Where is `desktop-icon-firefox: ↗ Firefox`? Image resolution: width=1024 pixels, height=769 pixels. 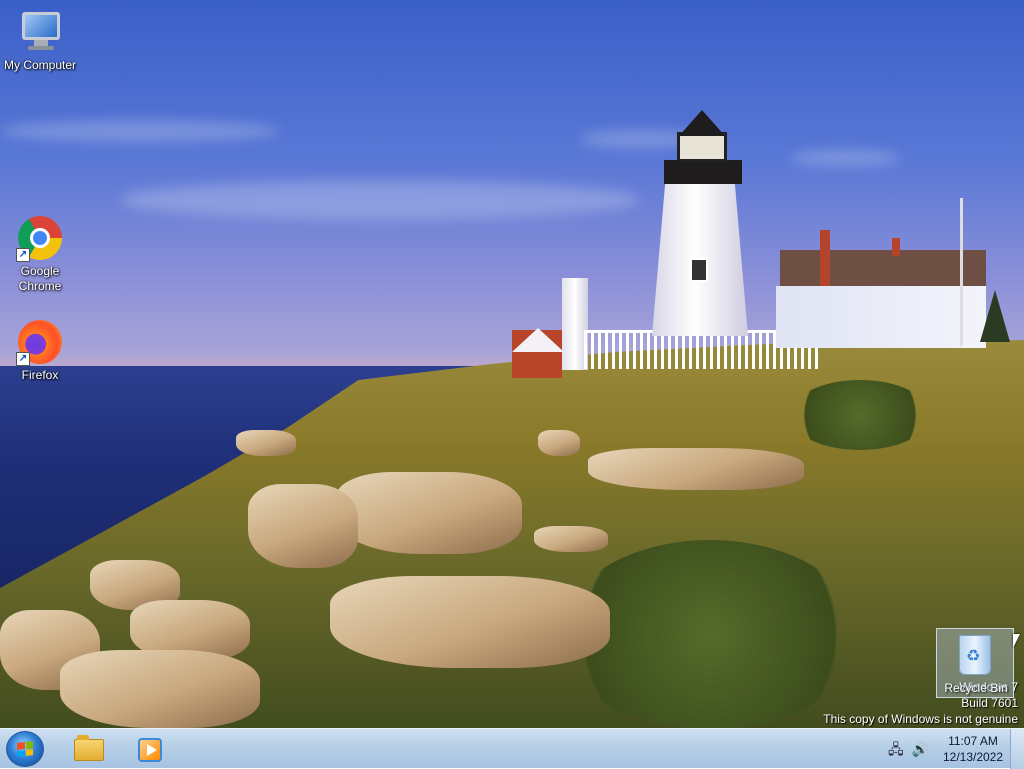 desktop-icon-firefox: ↗ Firefox is located at coordinates (40, 350).